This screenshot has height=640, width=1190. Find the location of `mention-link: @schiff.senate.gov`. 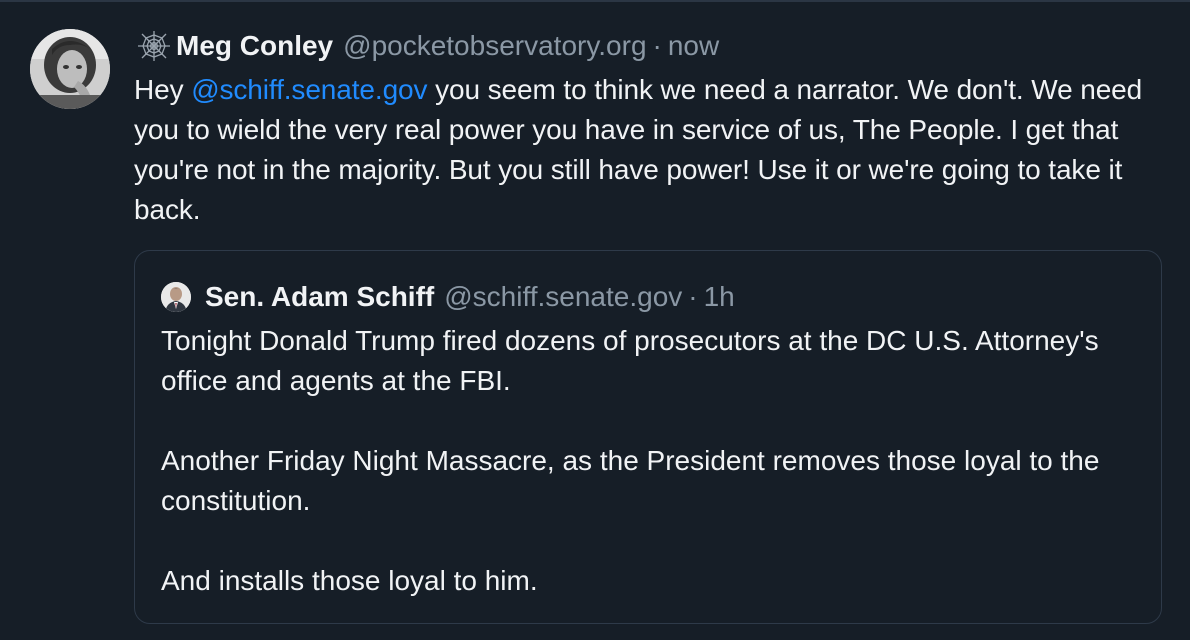

mention-link: @schiff.senate.gov is located at coordinates (309, 89).